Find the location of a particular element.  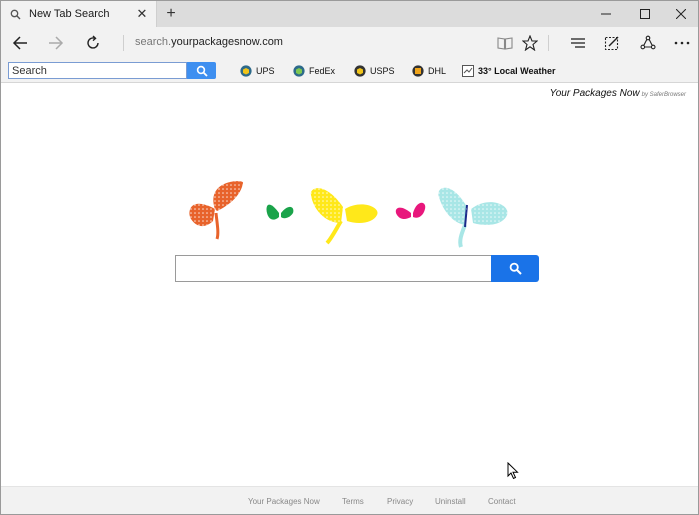

toolbar-item-label: UPS is located at coordinates (265, 71).